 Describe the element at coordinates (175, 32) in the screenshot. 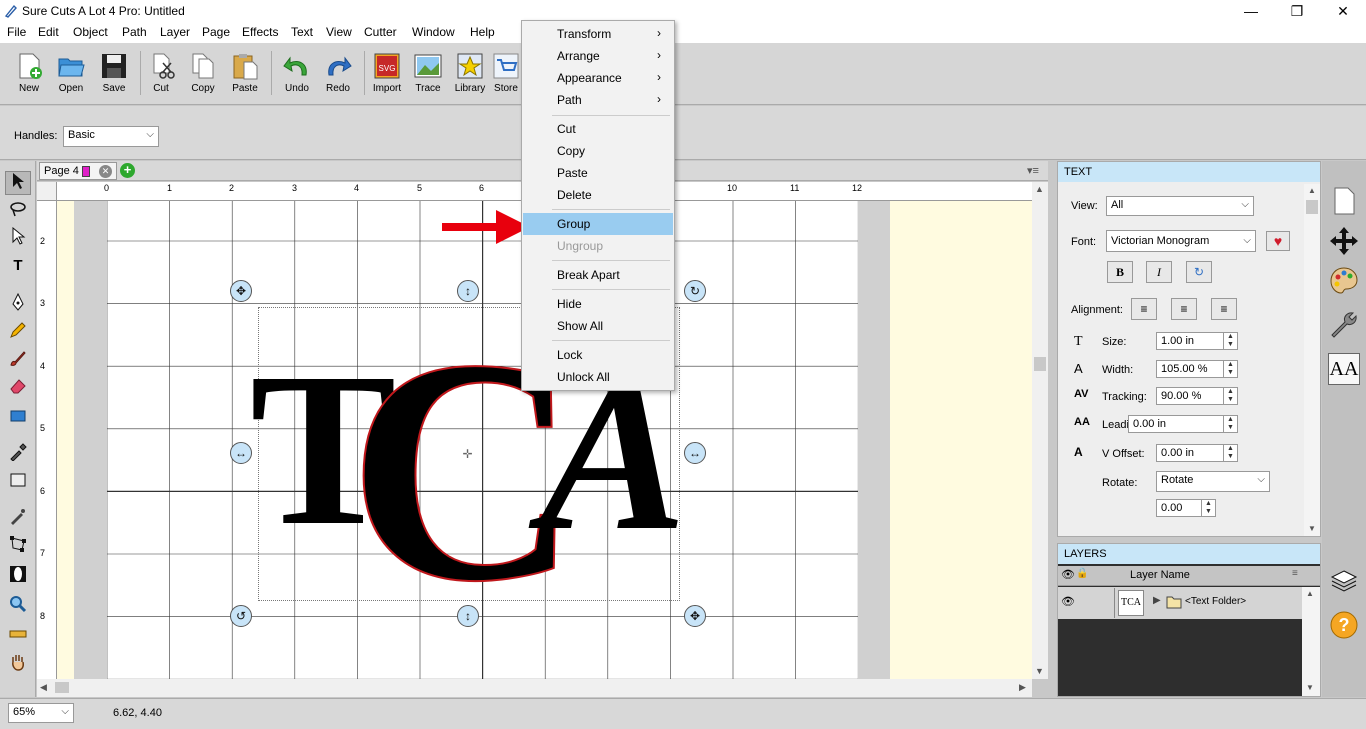

I see `menu-layer: Layer` at that location.